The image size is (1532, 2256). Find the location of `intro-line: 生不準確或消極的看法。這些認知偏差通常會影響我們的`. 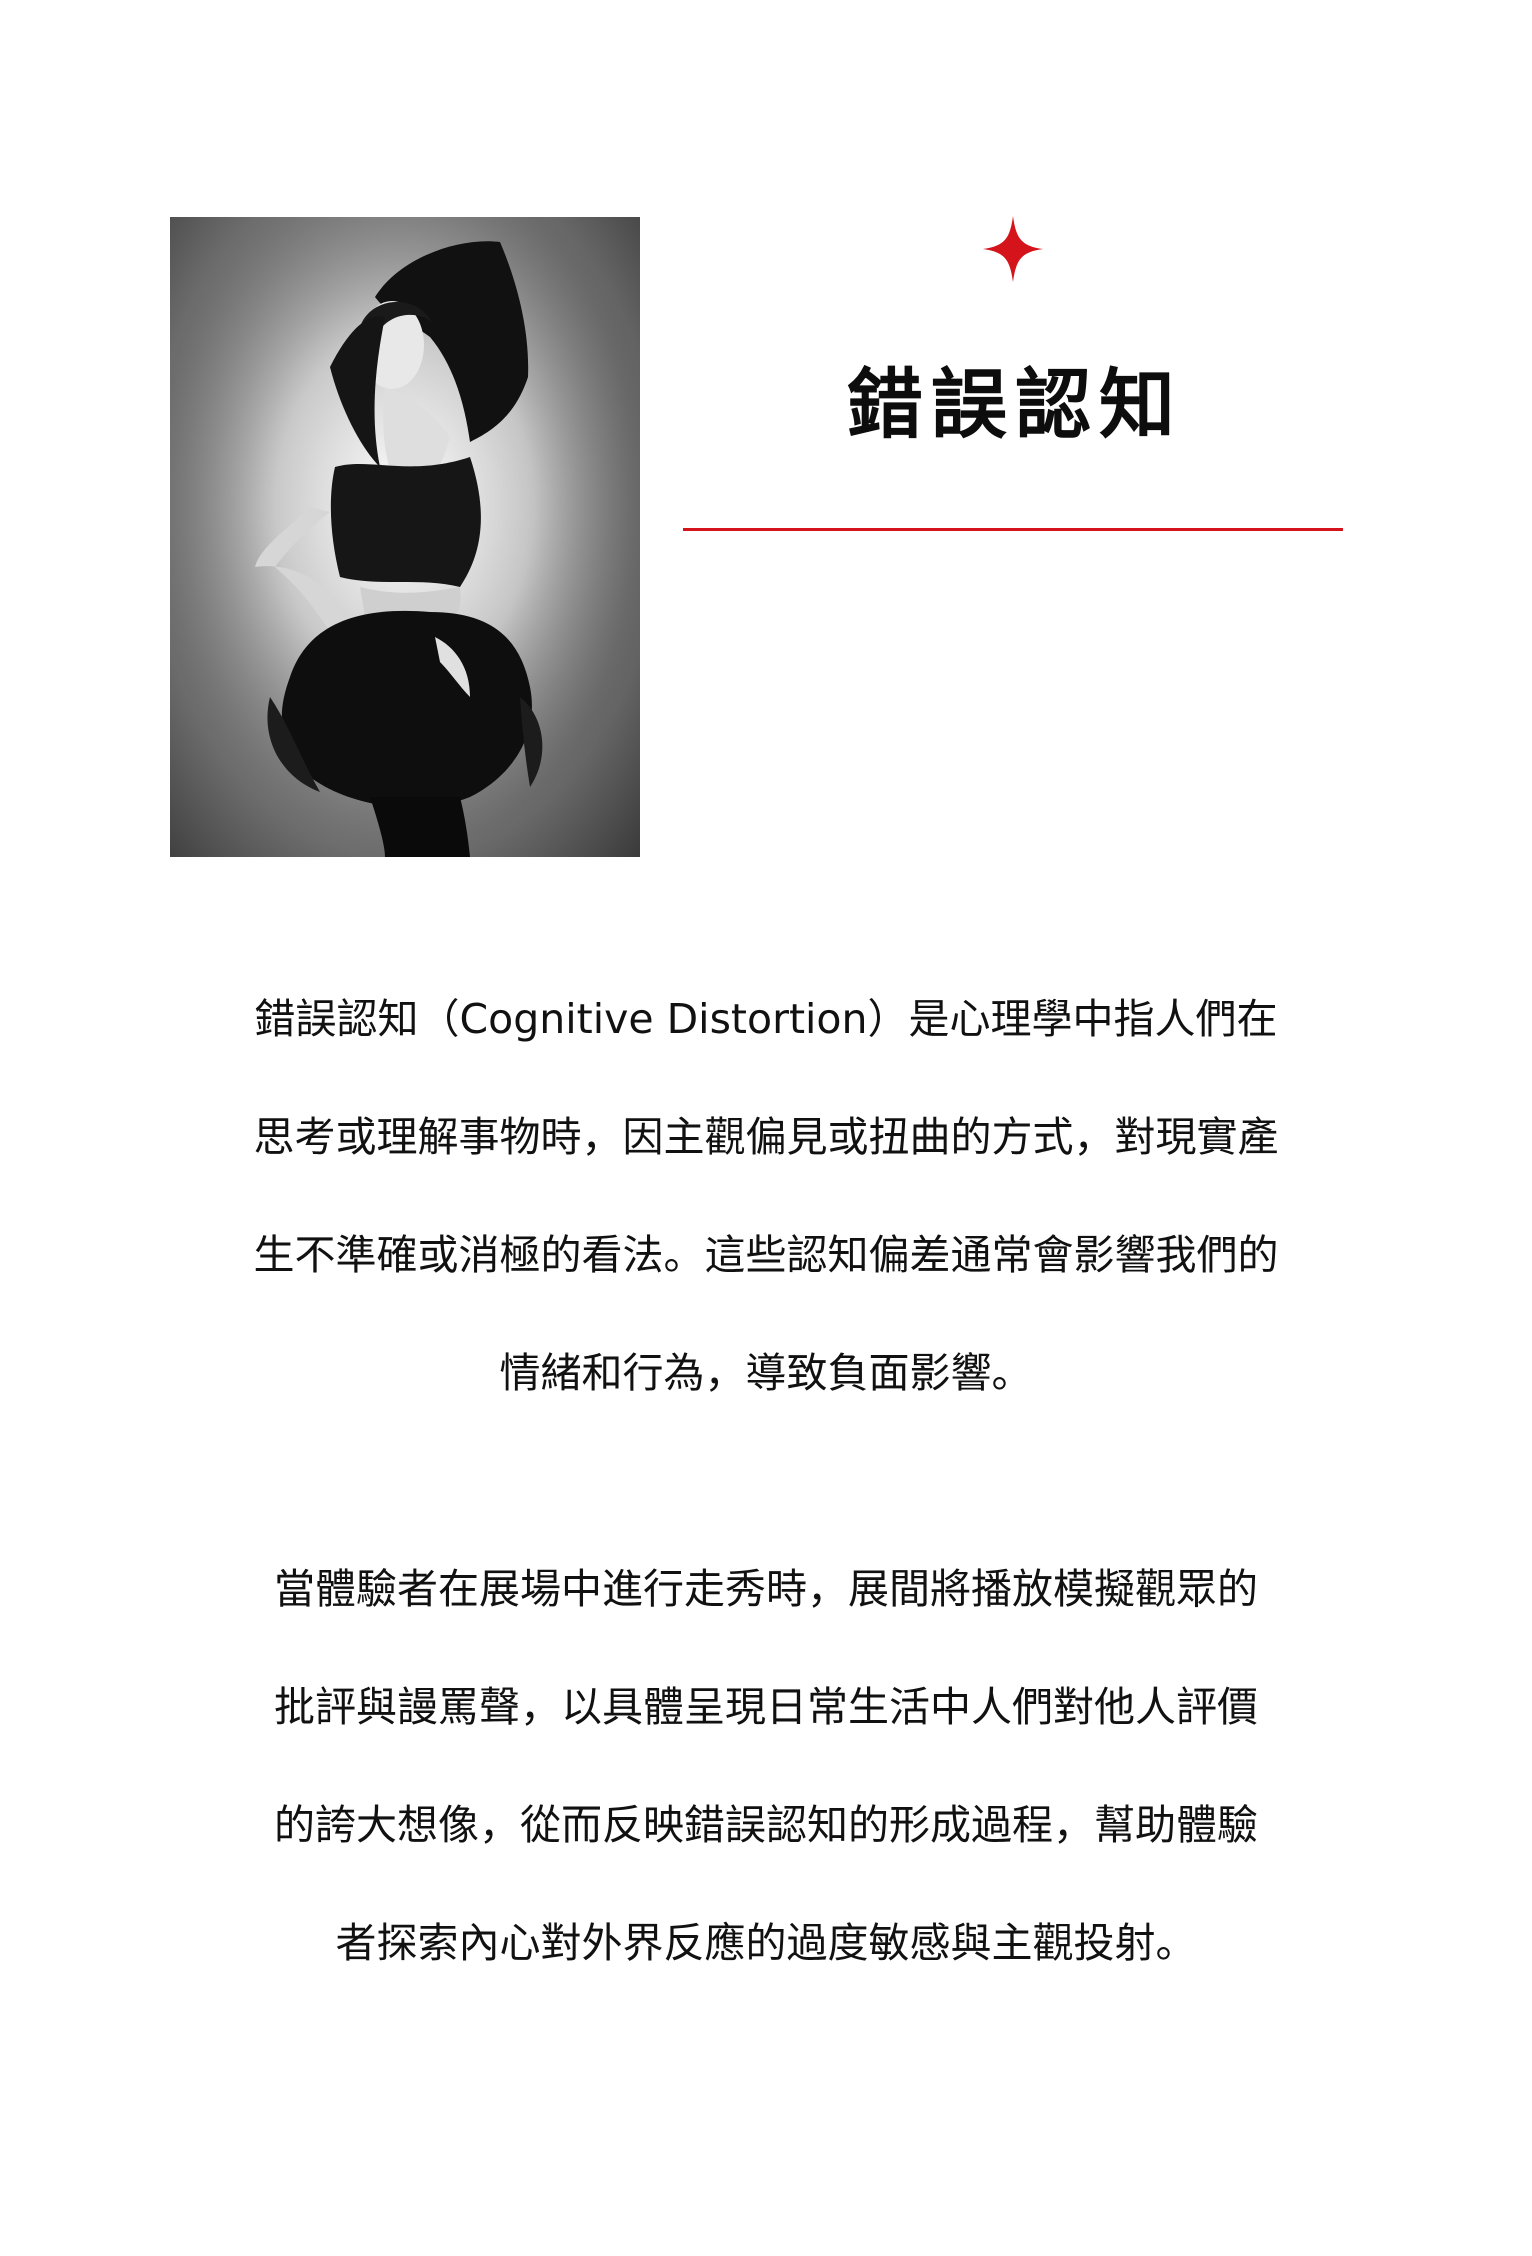

intro-line: 生不準確或消極的看法。這些認知偏差通常會影響我們的 is located at coordinates (766, 1255).